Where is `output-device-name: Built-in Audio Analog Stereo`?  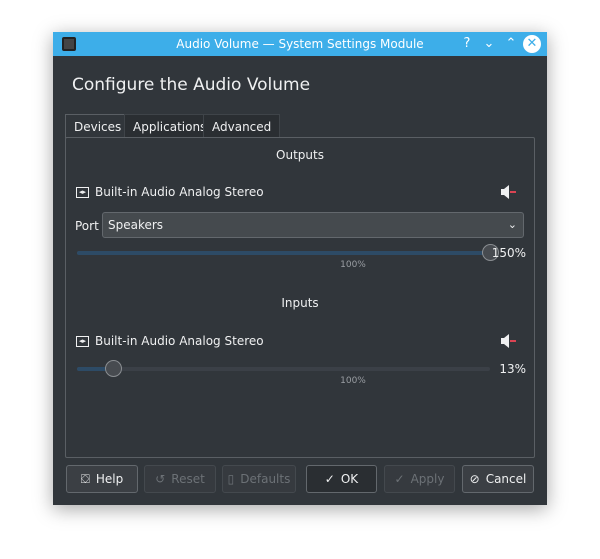 output-device-name: Built-in Audio Analog Stereo is located at coordinates (179, 192).